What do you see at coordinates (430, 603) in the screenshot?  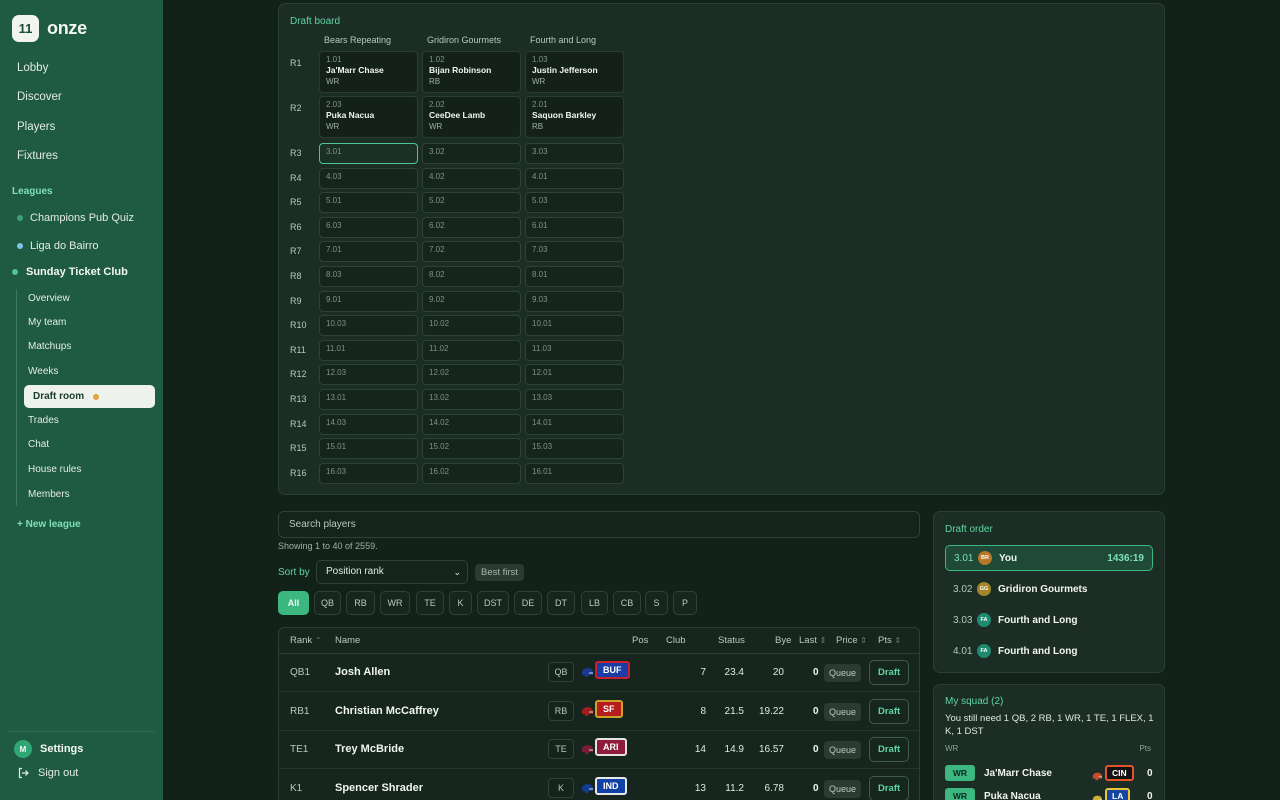 I see `filter-pos-te: TE` at bounding box center [430, 603].